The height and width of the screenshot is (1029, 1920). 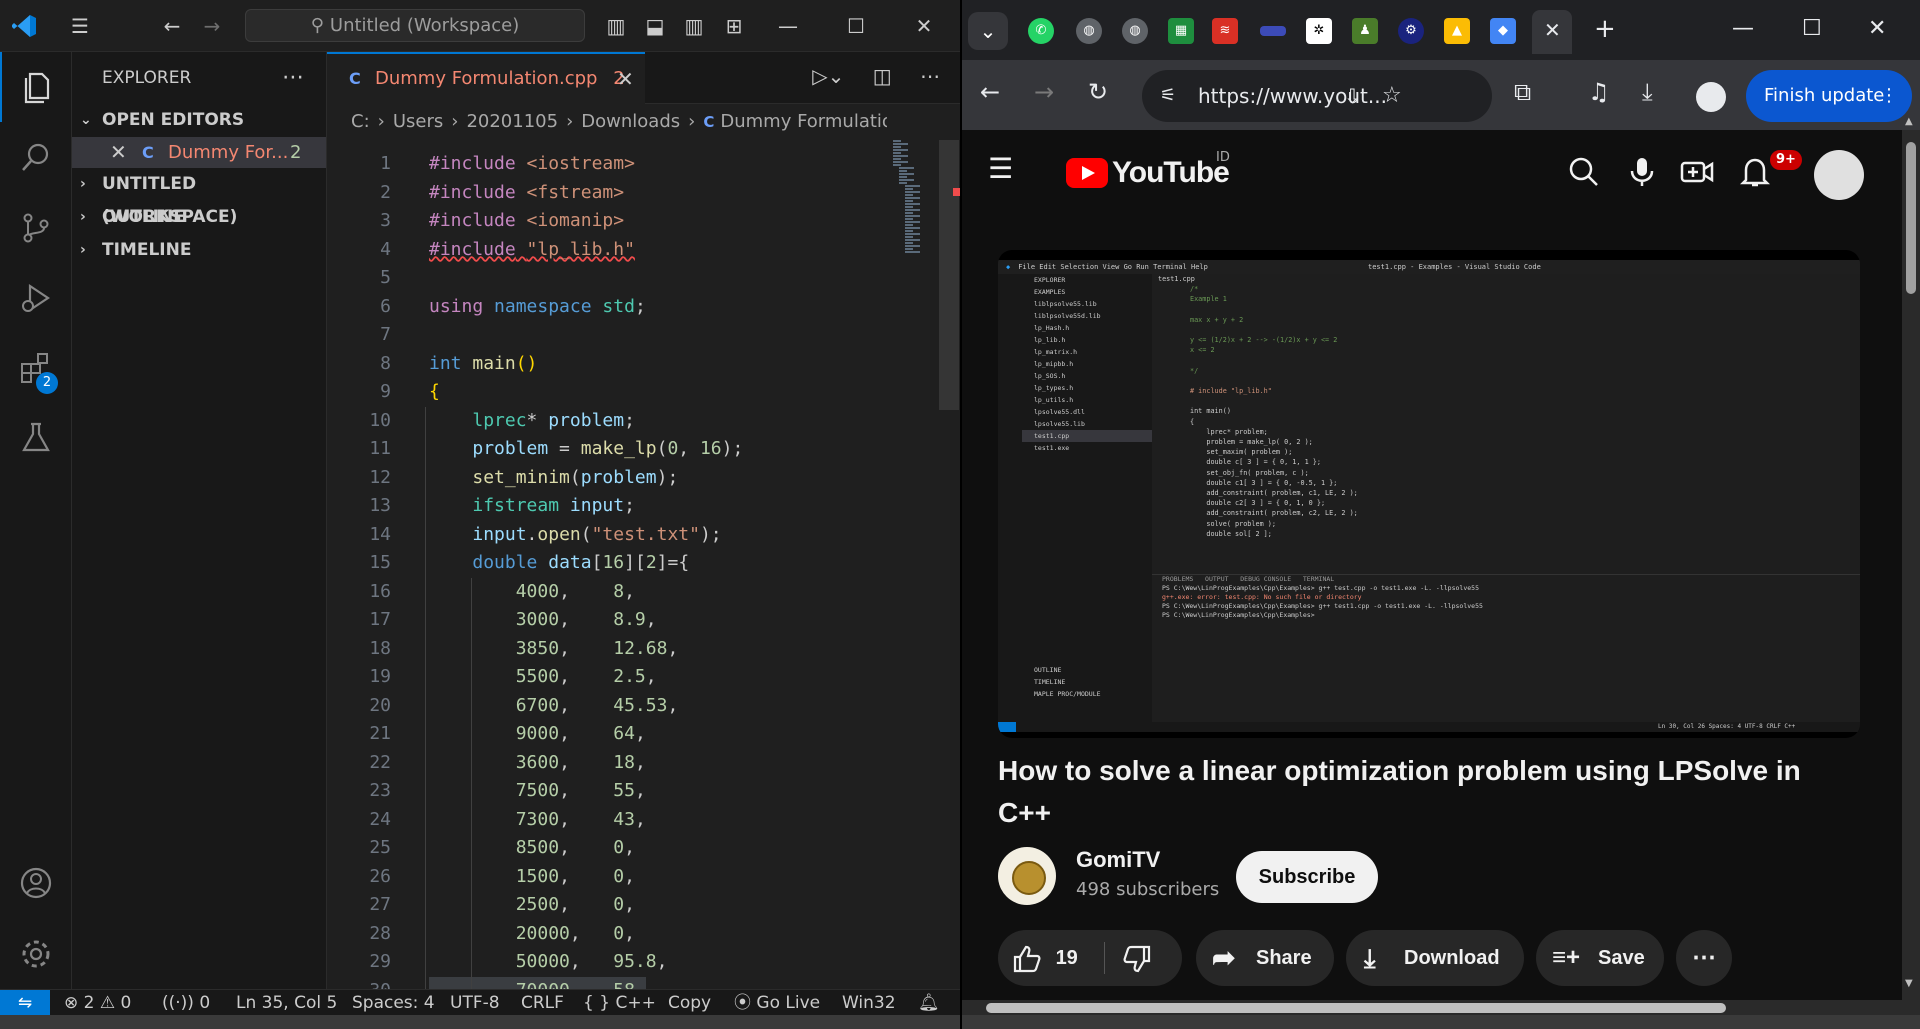 I want to click on code-line: 15 double data[16][2]={, so click(x=607, y=563).